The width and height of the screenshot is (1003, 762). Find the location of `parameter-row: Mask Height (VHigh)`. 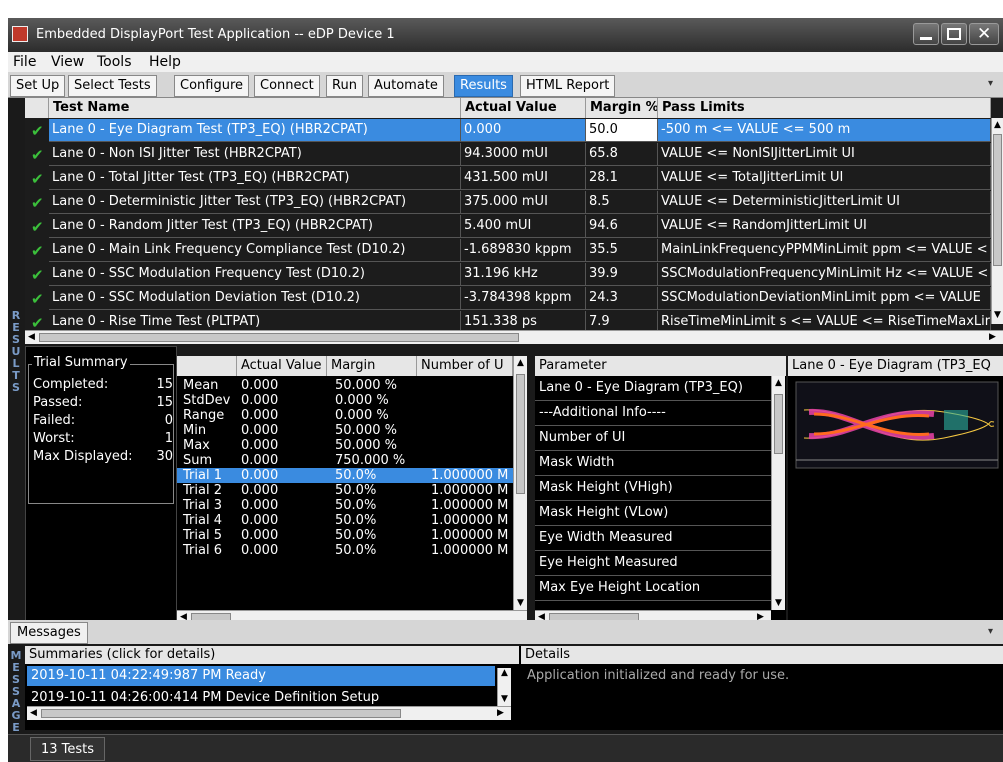

parameter-row: Mask Height (VHigh) is located at coordinates (653, 489).